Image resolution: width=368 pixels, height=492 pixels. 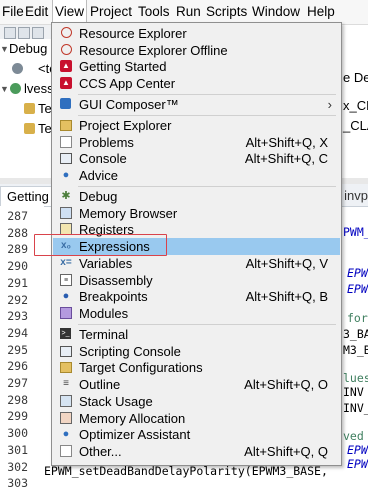 I want to click on menu-item-project-explorer: Project Explorer, so click(x=196, y=125).